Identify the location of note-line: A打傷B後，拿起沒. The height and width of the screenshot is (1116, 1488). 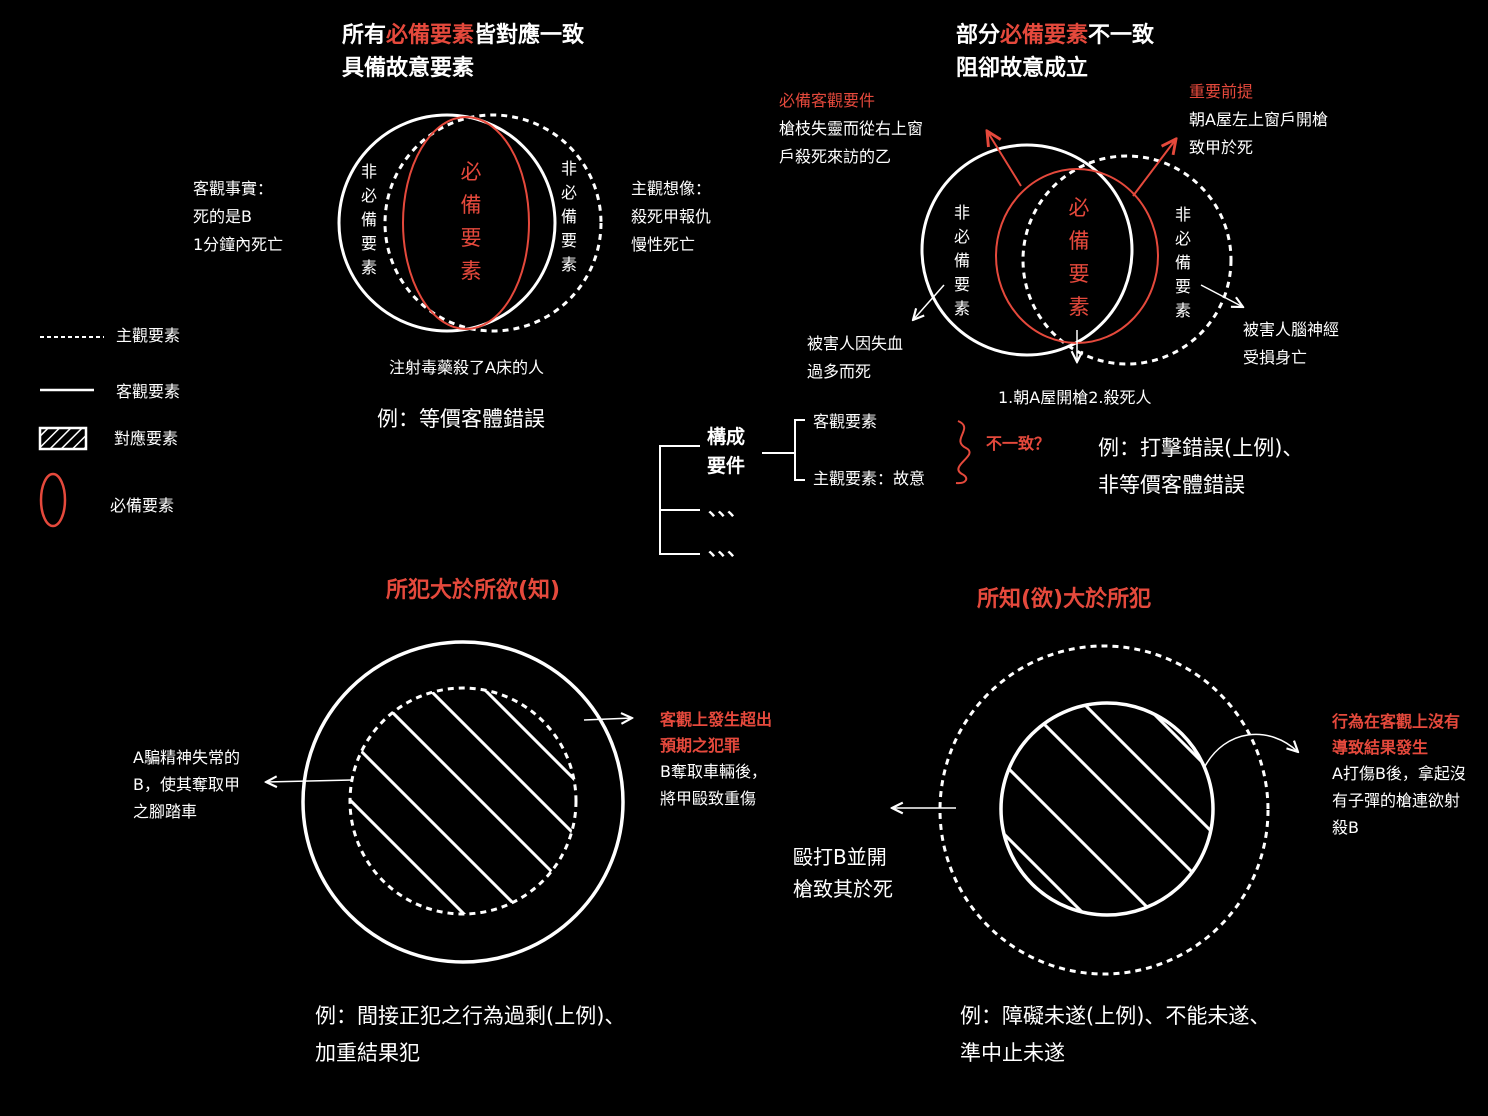
(1399, 773).